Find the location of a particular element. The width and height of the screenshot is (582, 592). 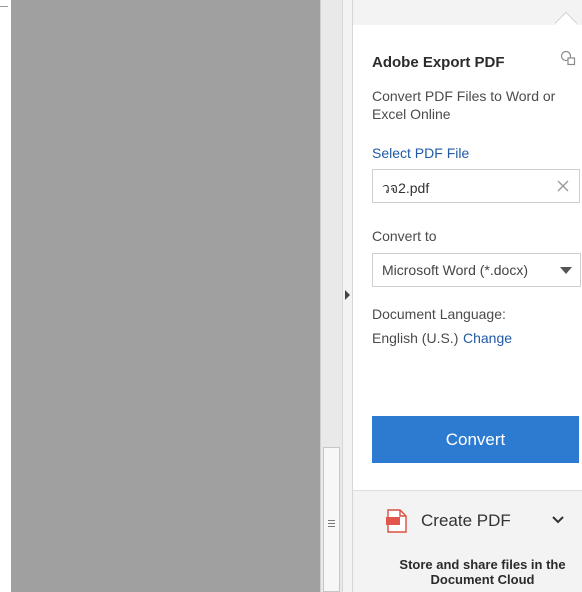

collapse-arrow-icon is located at coordinates (347, 295).